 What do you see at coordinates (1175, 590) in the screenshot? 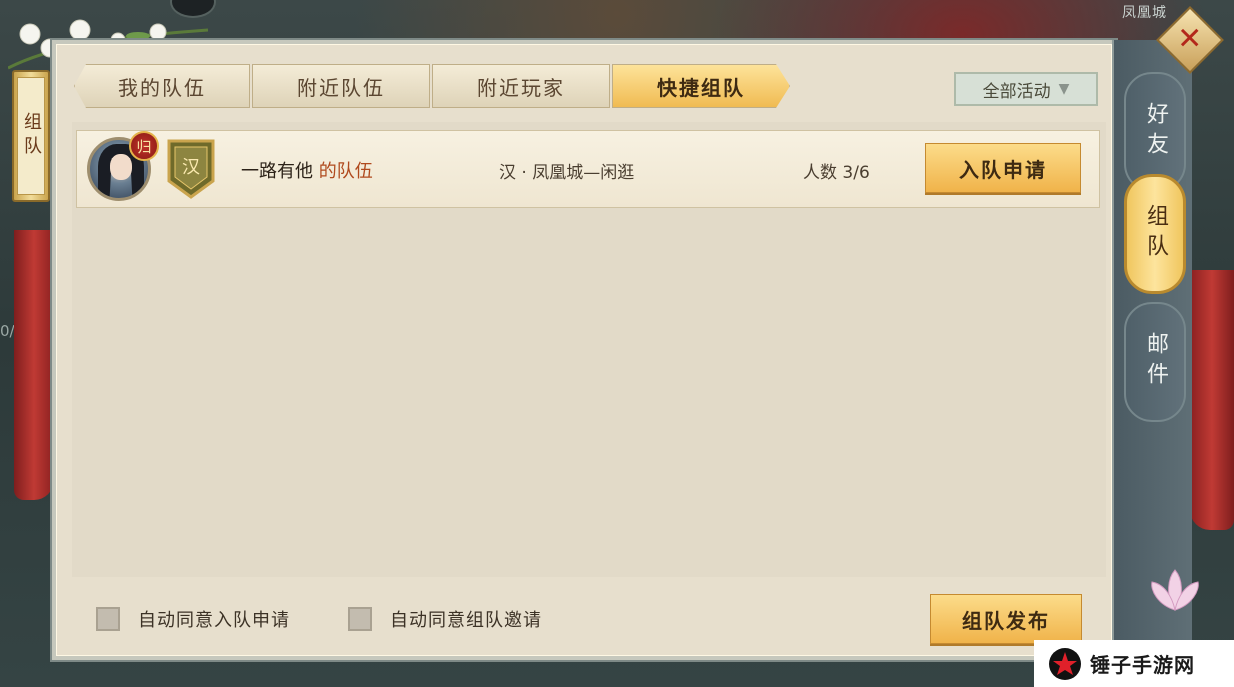
I see `lotus-icon` at bounding box center [1175, 590].